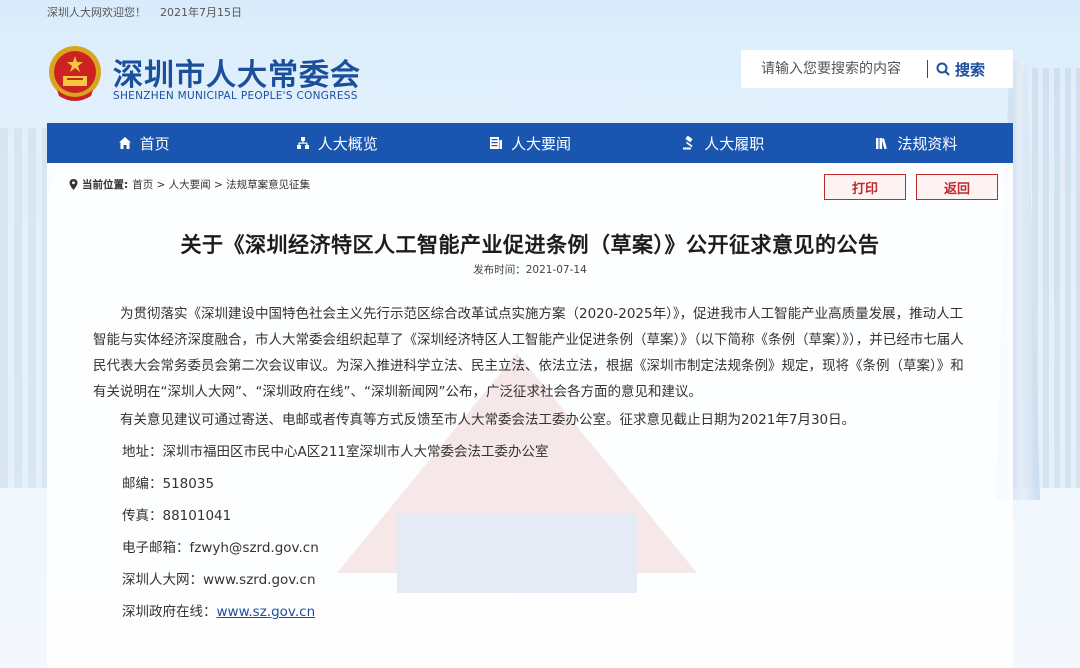 Image resolution: width=1080 pixels, height=668 pixels. Describe the element at coordinates (96, 12) in the screenshot. I see `welcome-text: 深圳人大网欢迎您！` at that location.